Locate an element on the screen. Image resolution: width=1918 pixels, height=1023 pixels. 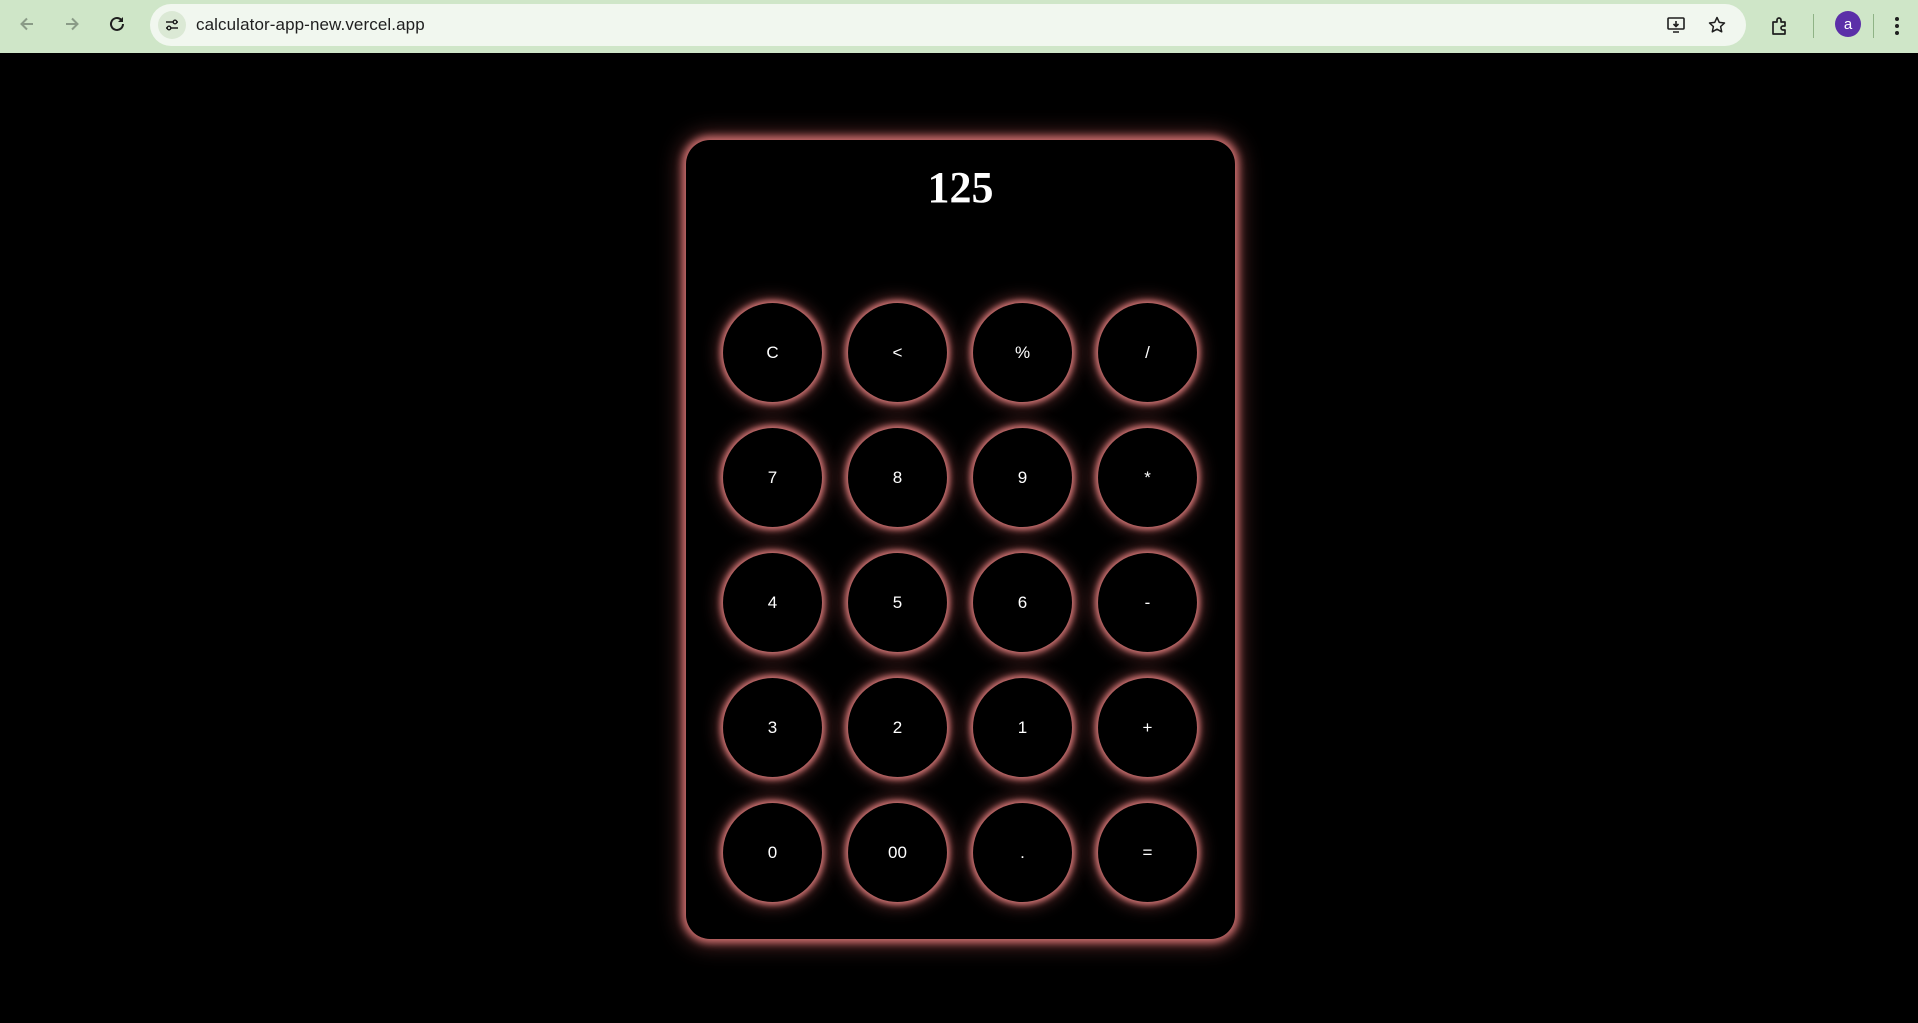
key-2: 2 is located at coordinates (897, 727).